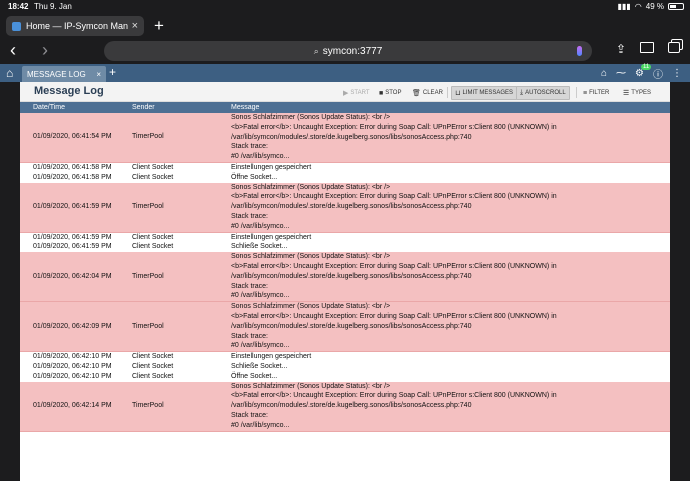 The image size is (690, 481). I want to click on address-bar: ⌕ symcon:3777, so click(348, 51).